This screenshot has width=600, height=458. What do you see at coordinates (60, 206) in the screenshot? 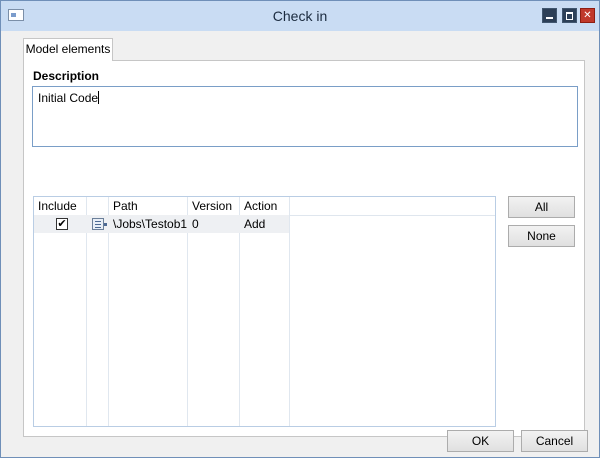
I see `column-header-include: Include` at bounding box center [60, 206].